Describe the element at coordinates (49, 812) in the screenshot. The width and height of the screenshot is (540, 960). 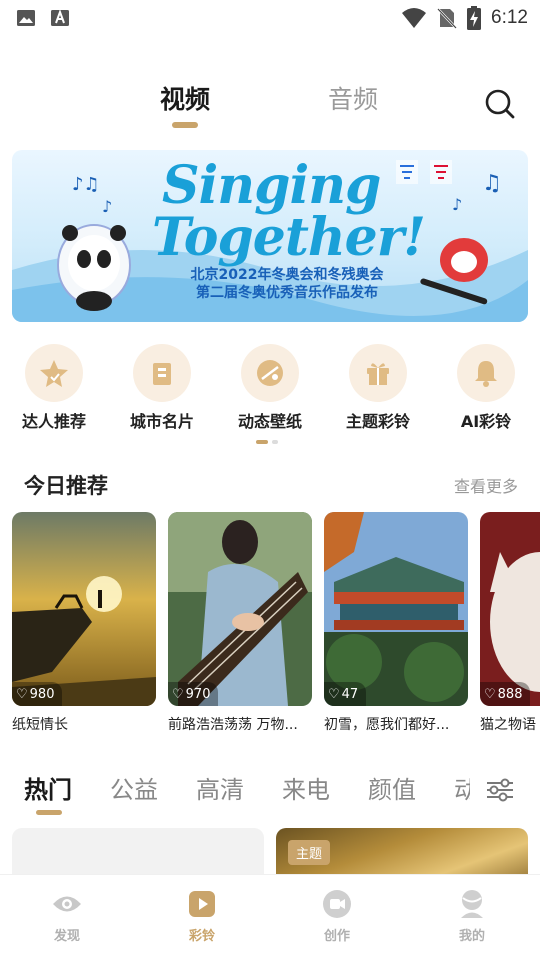
I see `genre-tab-indicator` at that location.